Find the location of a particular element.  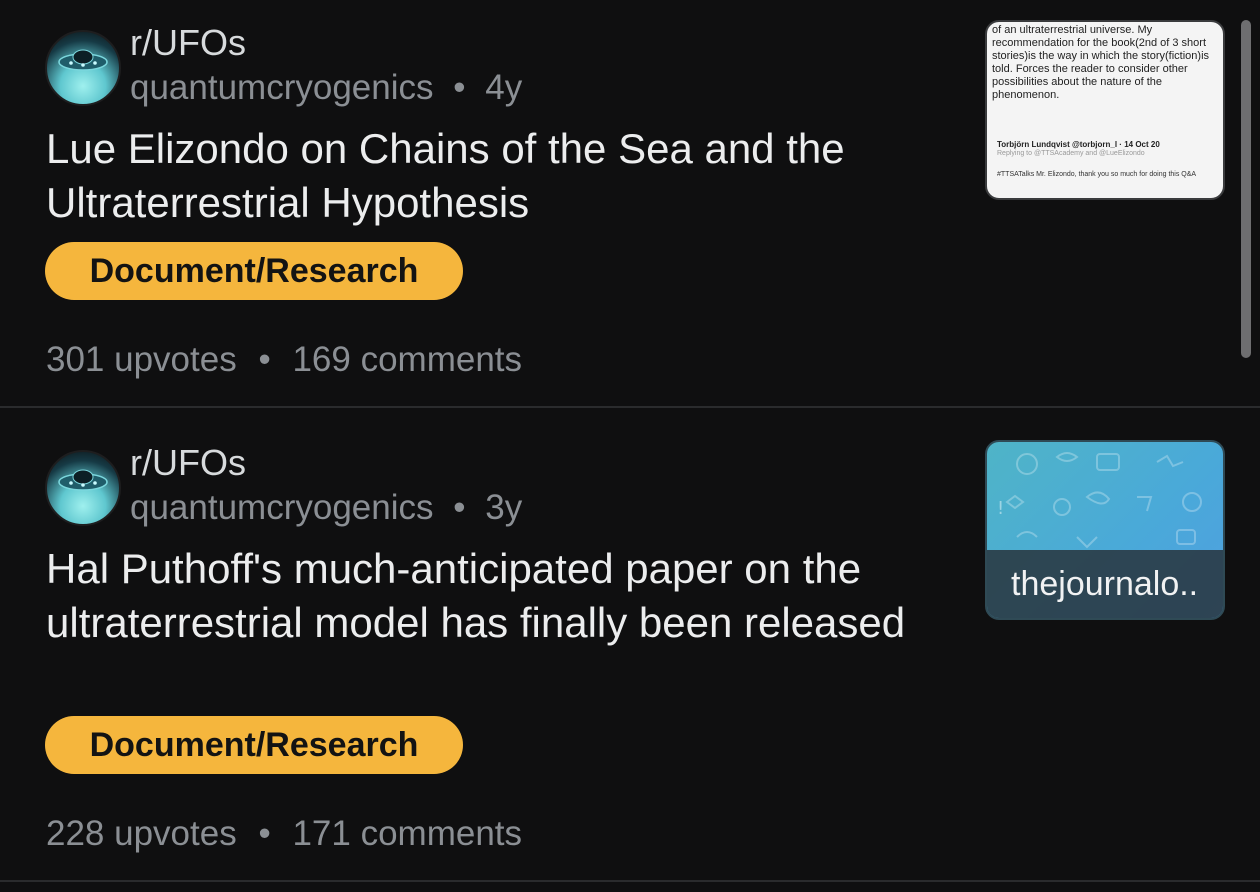

post-age: 3y is located at coordinates (504, 507).